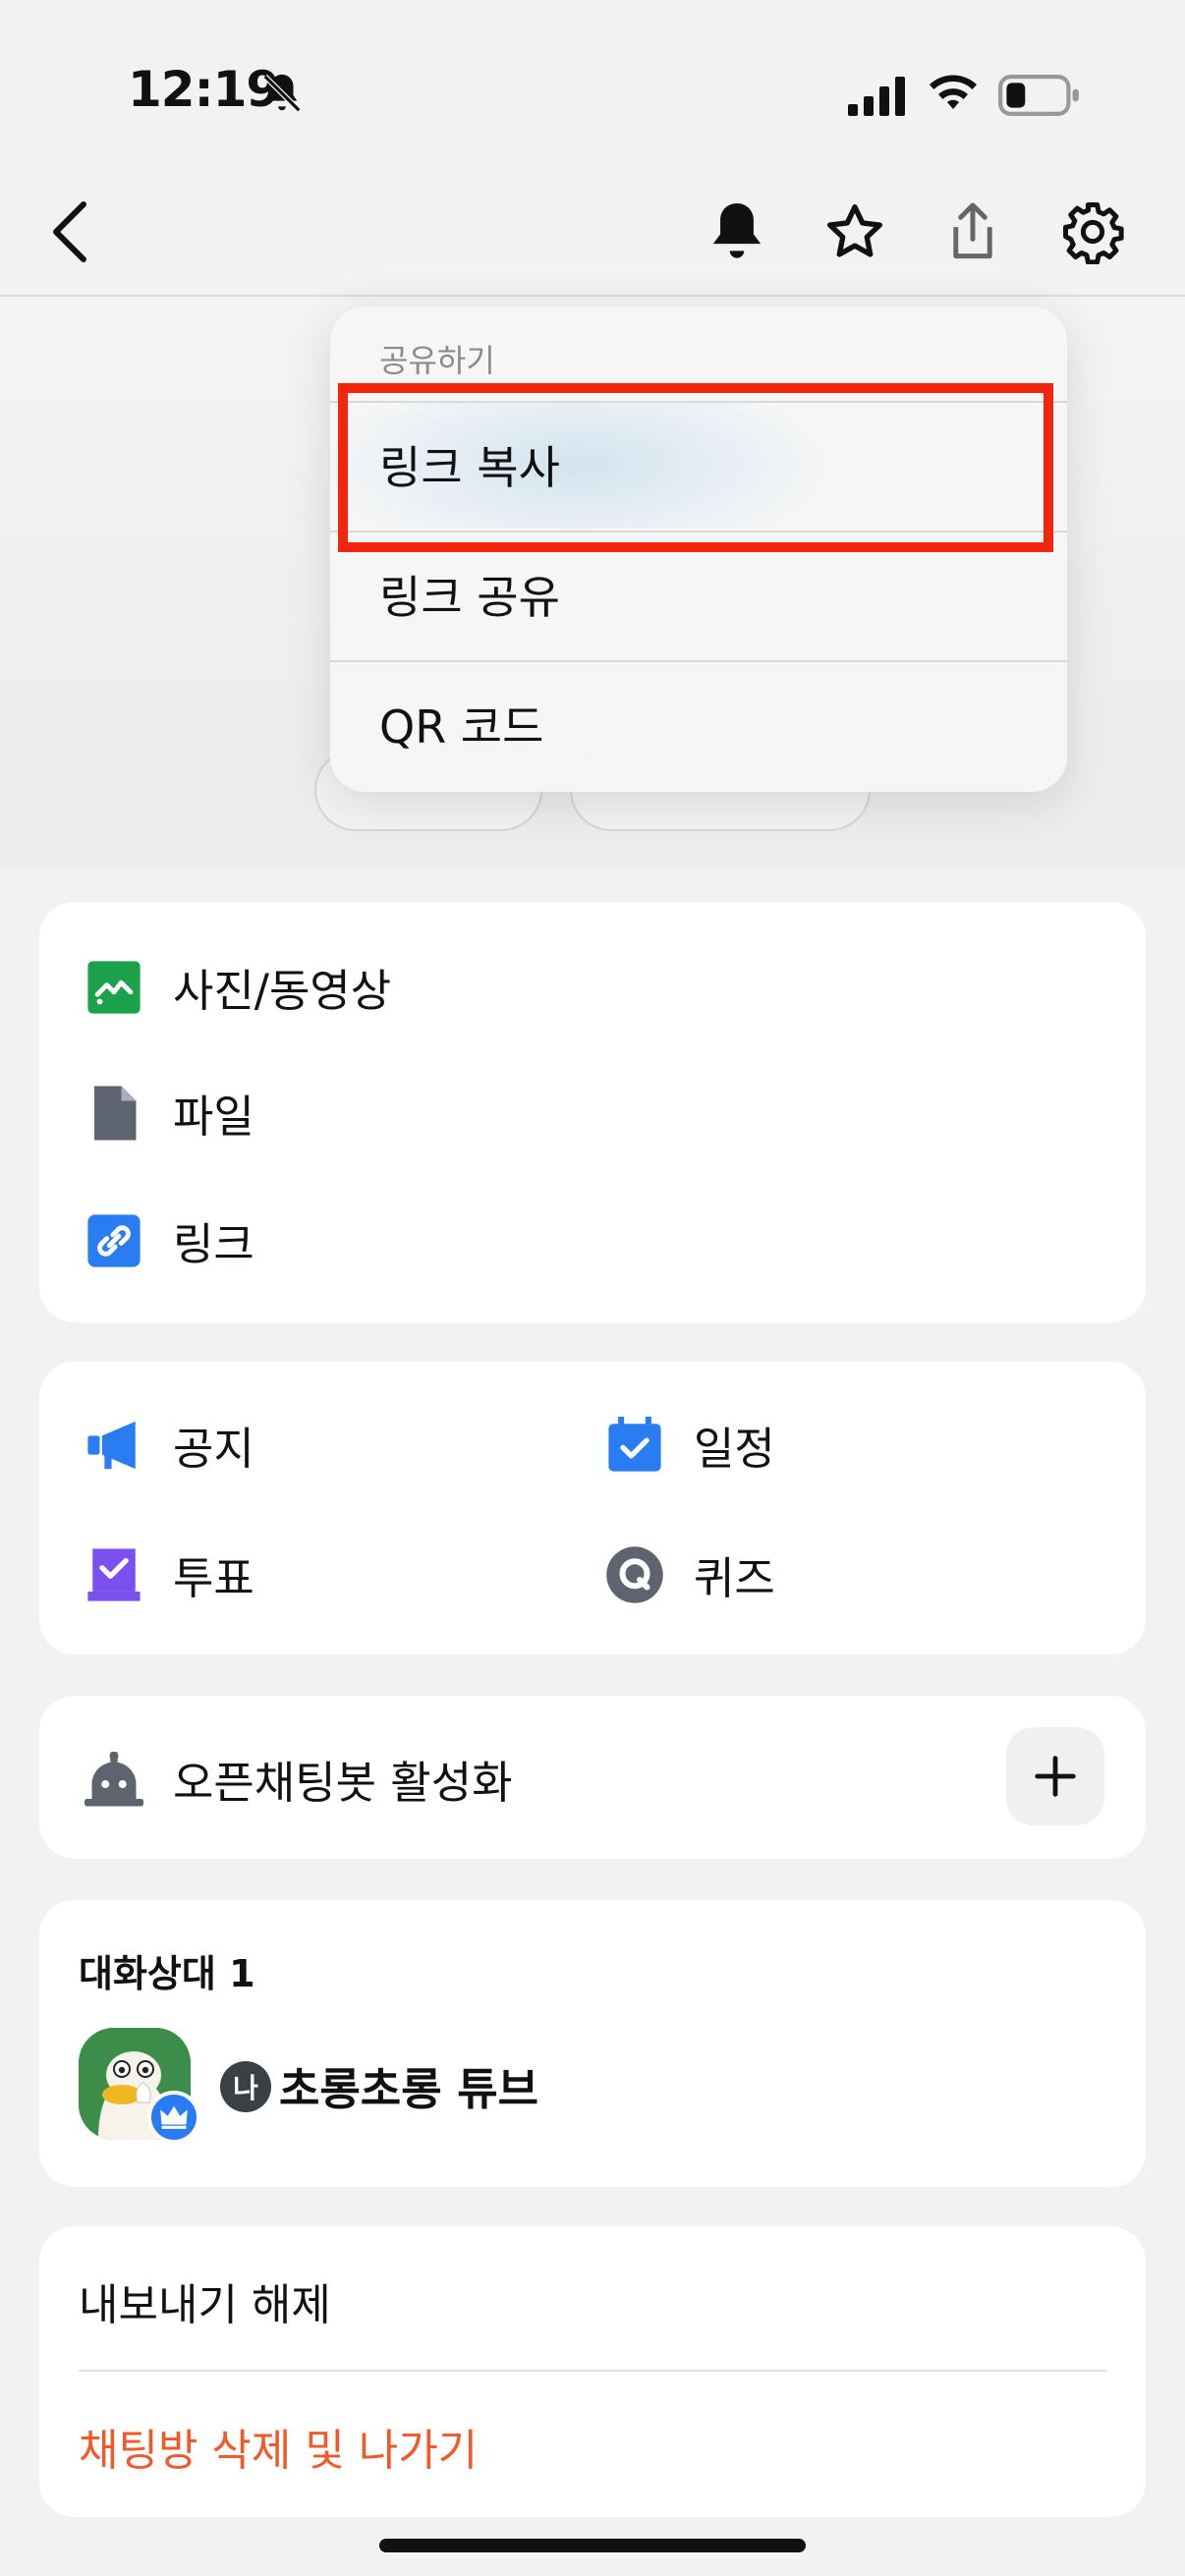 The height and width of the screenshot is (2576, 1185). I want to click on link-item: 링크, so click(169, 1240).